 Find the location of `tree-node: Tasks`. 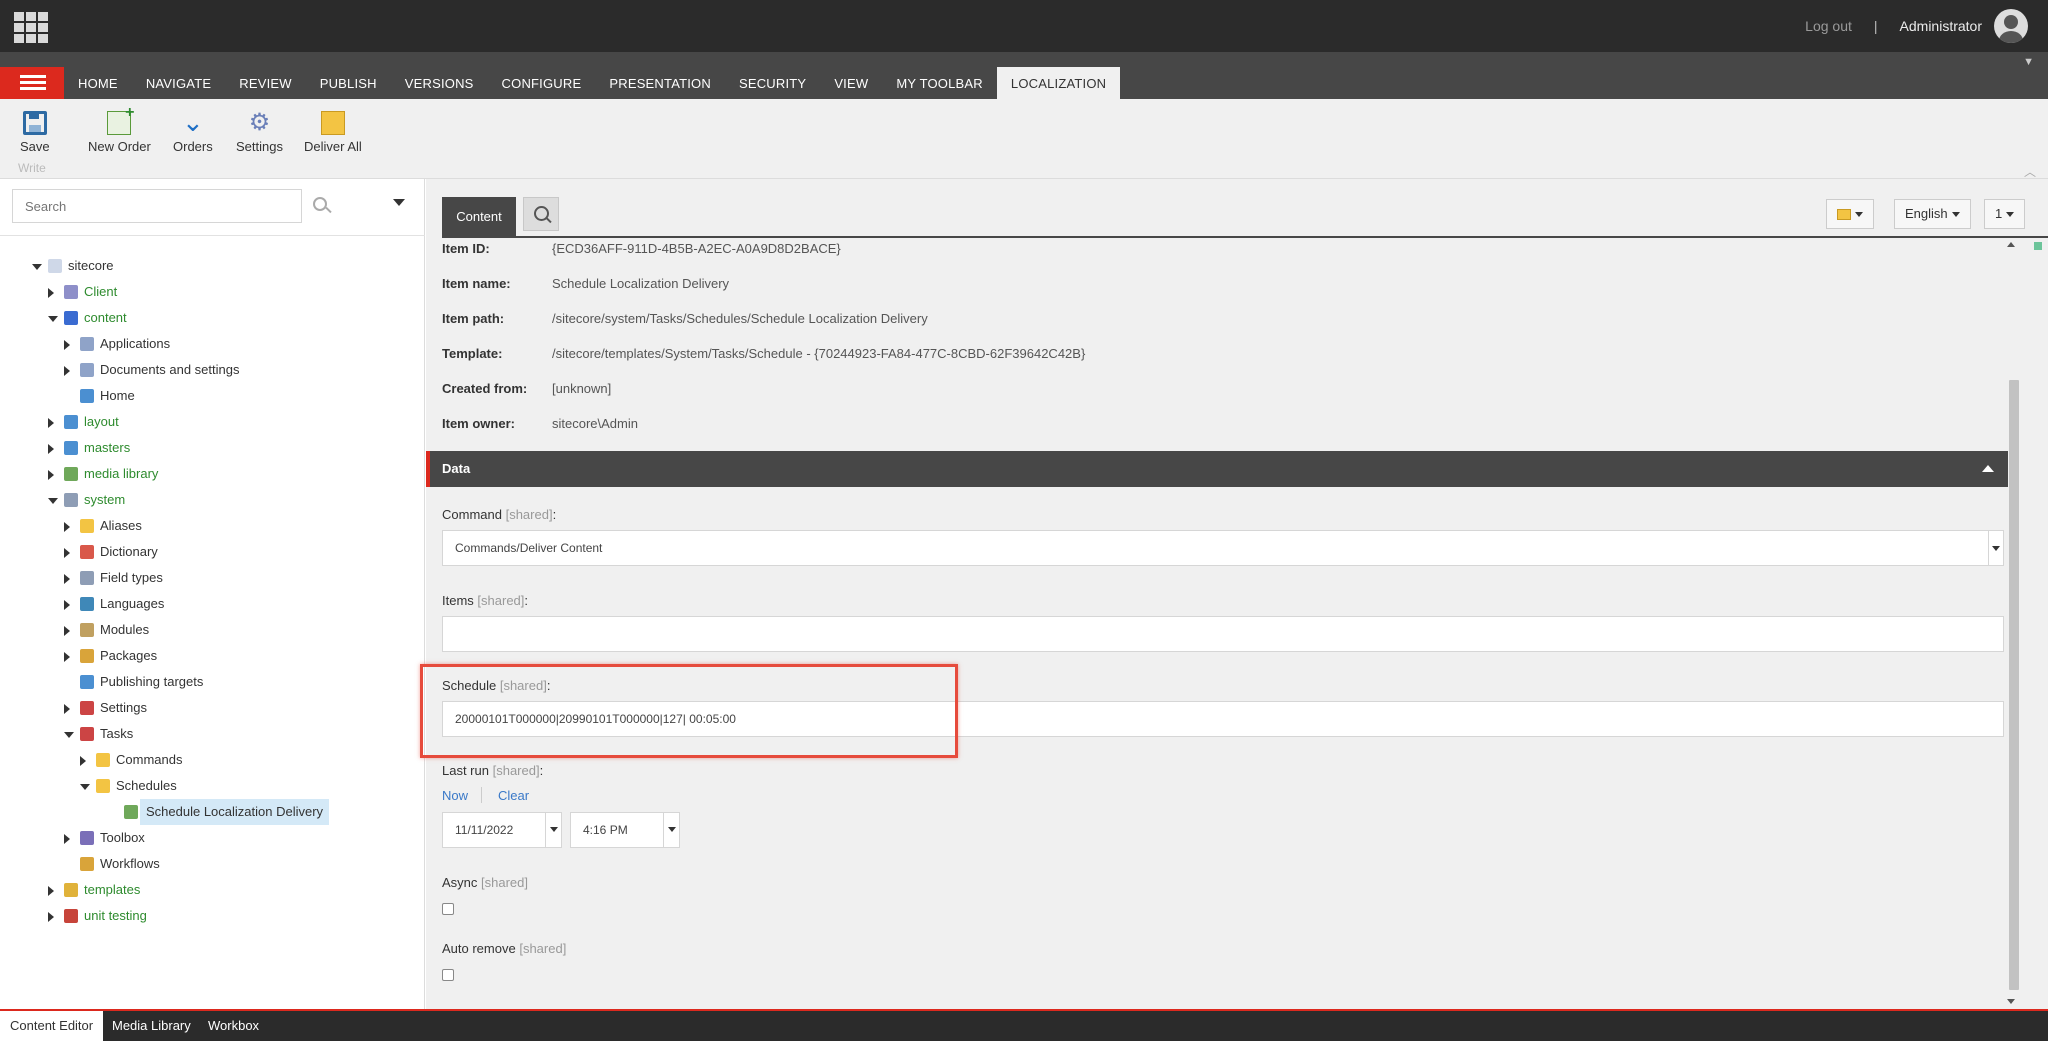

tree-node: Tasks is located at coordinates (212, 734).